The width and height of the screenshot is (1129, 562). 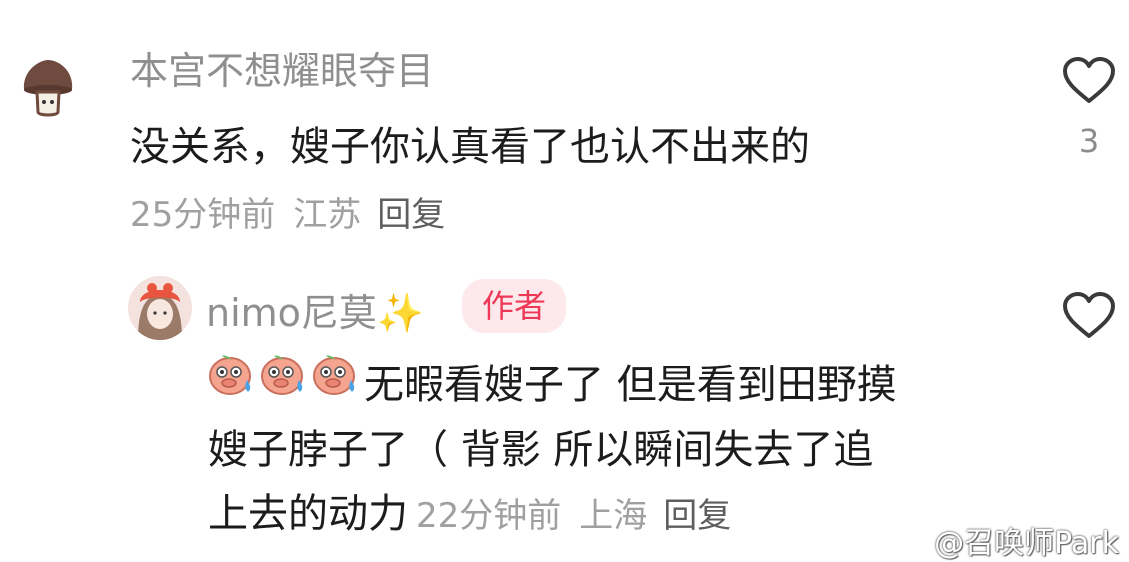 What do you see at coordinates (514, 306) in the screenshot?
I see `author-badge: 作者` at bounding box center [514, 306].